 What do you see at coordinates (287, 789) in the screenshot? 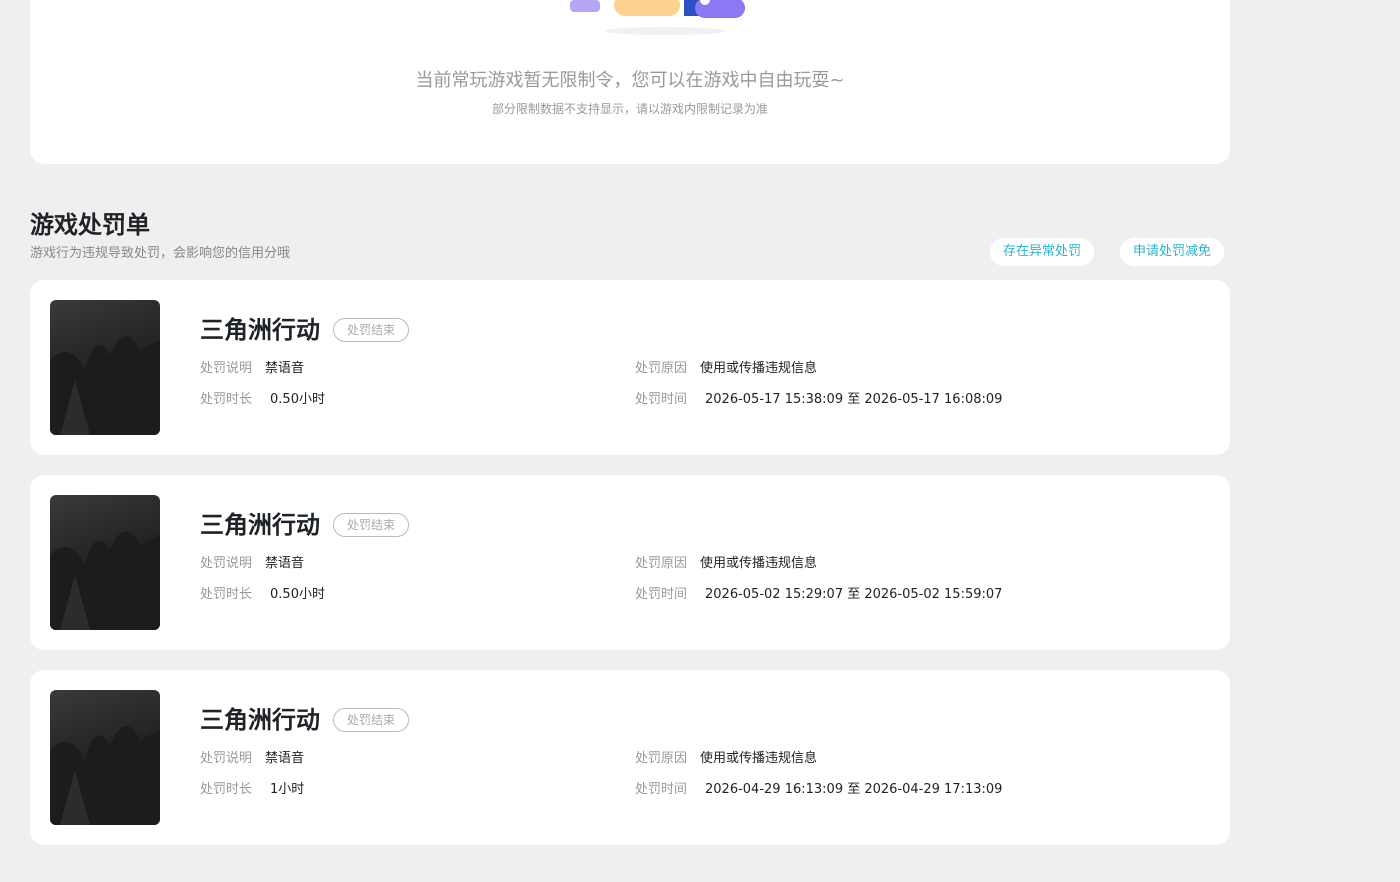
I see `penalty-duration-value: 1小时` at bounding box center [287, 789].